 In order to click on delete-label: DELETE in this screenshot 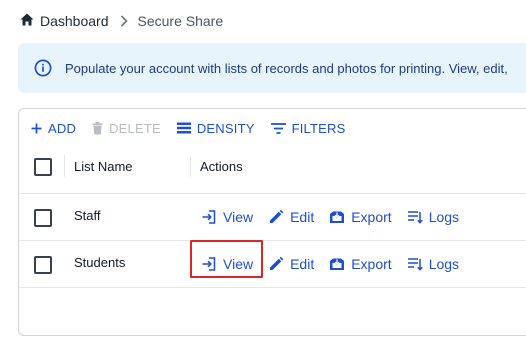, I will do `click(135, 128)`.